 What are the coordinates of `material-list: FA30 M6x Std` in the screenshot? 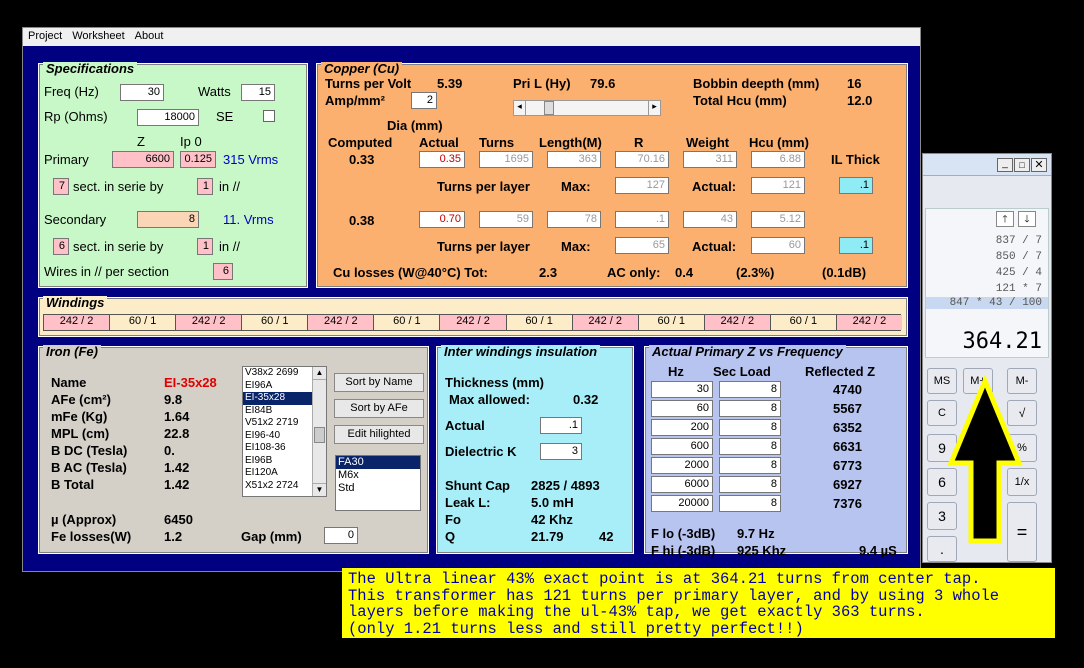 It's located at (378, 483).